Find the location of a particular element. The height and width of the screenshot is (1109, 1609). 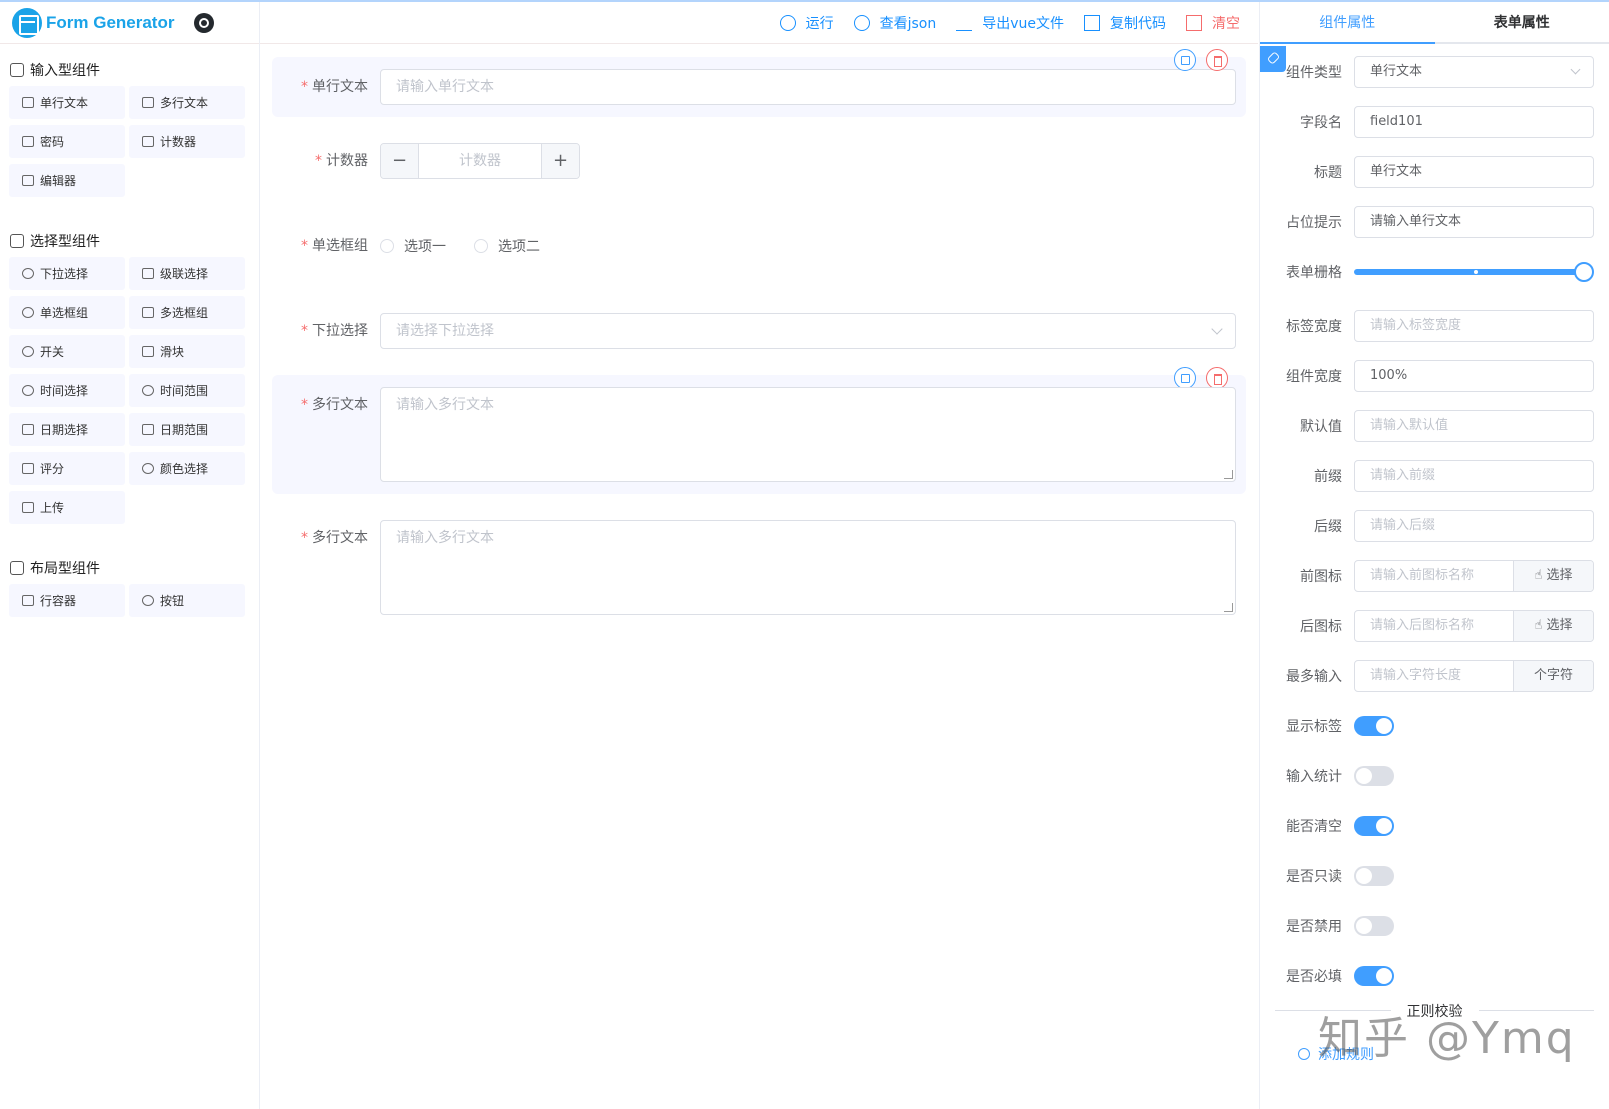

word-limit-switch is located at coordinates (1374, 776).